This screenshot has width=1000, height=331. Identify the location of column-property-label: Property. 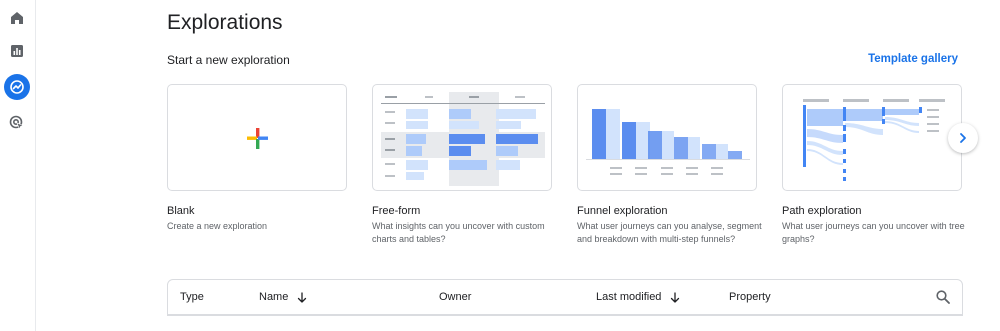
(750, 297).